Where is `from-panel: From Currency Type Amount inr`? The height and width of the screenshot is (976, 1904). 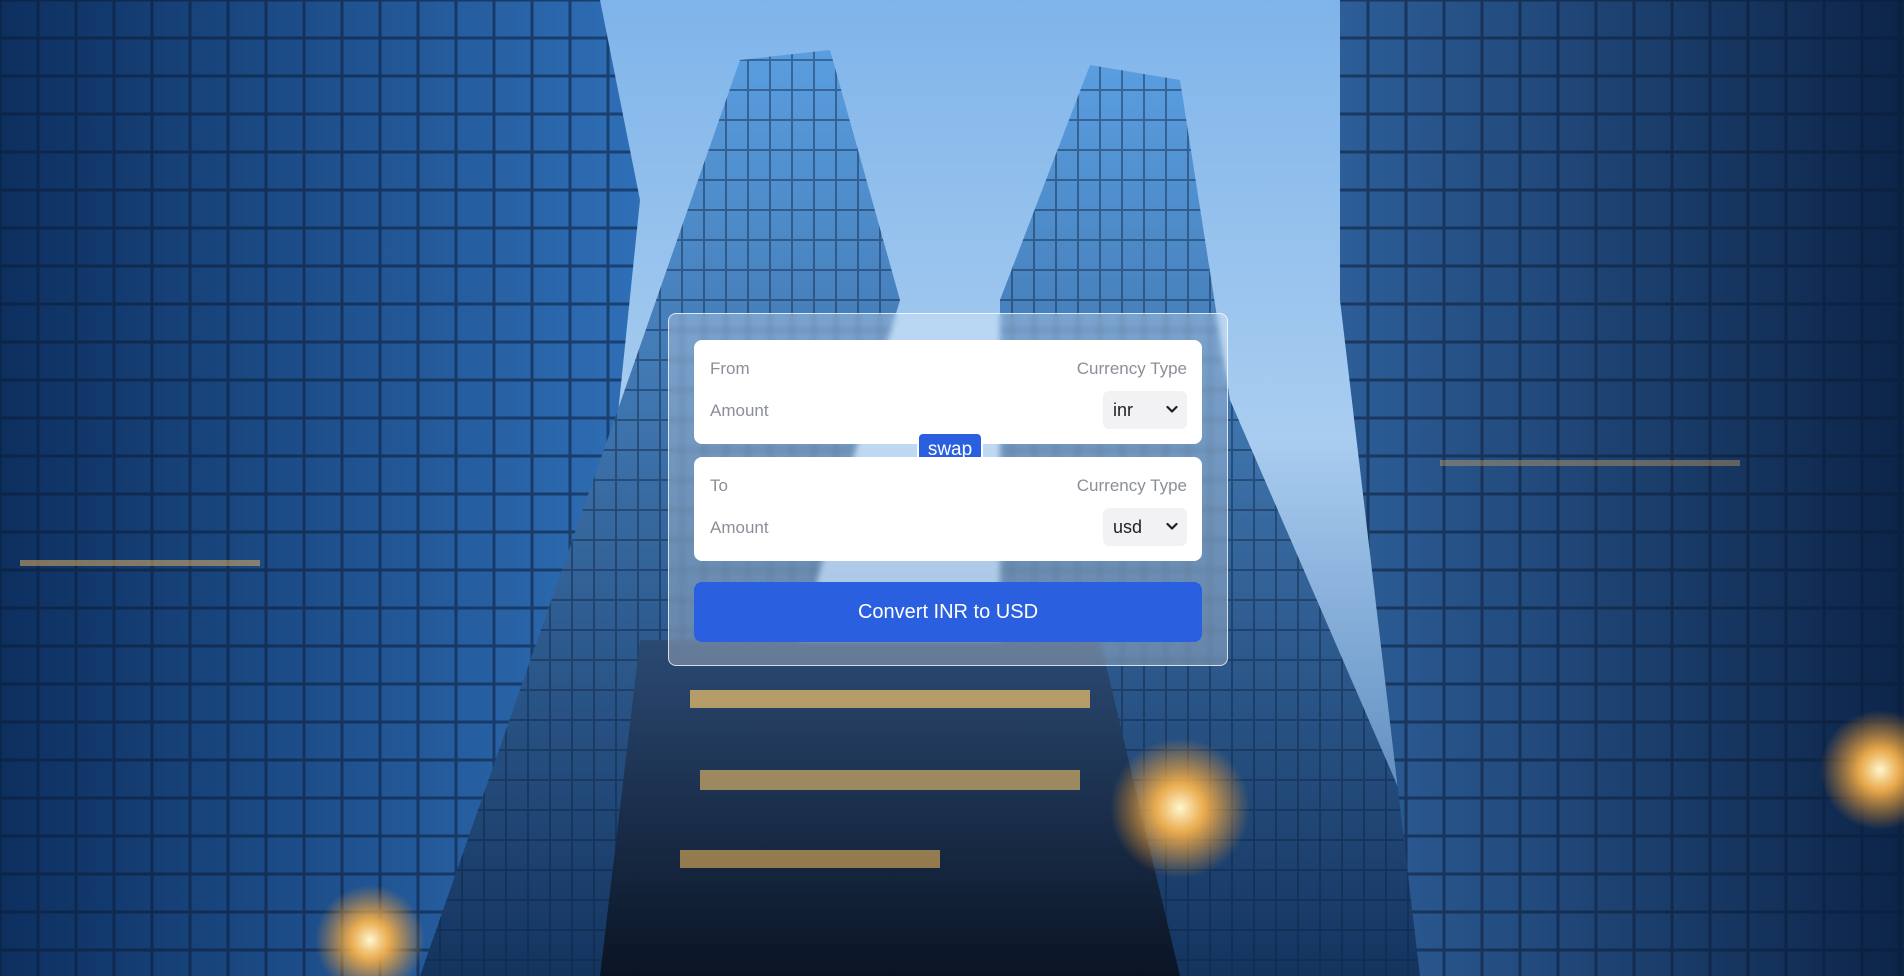
from-panel: From Currency Type Amount inr is located at coordinates (948, 392).